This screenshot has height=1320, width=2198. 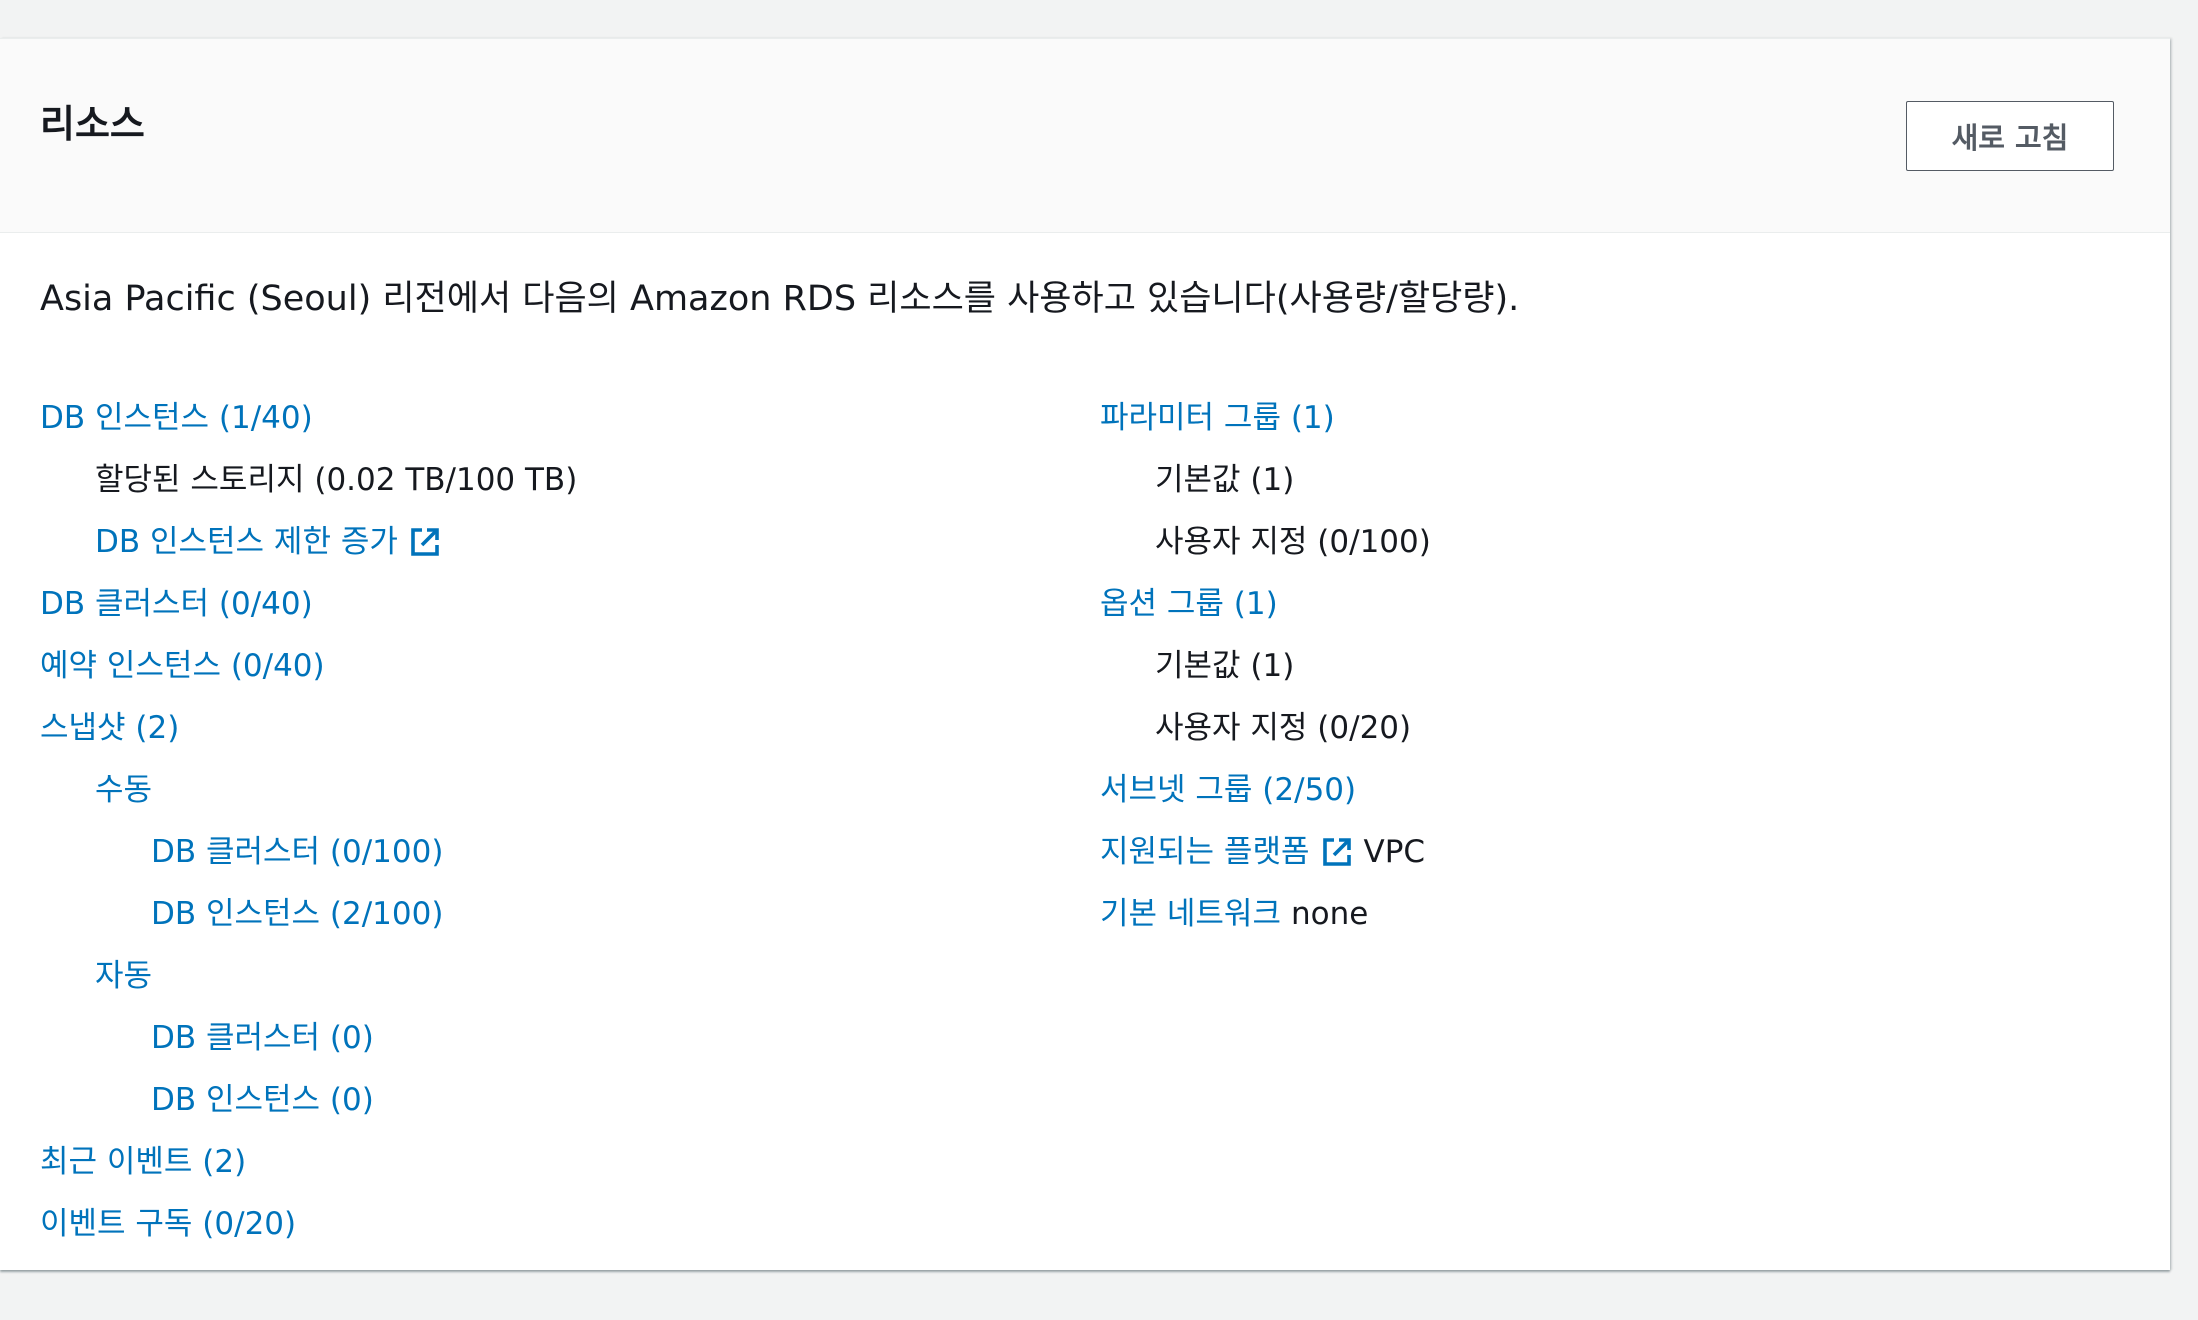 What do you see at coordinates (123, 976) in the screenshot?
I see `automated-snapshots-link: 자동` at bounding box center [123, 976].